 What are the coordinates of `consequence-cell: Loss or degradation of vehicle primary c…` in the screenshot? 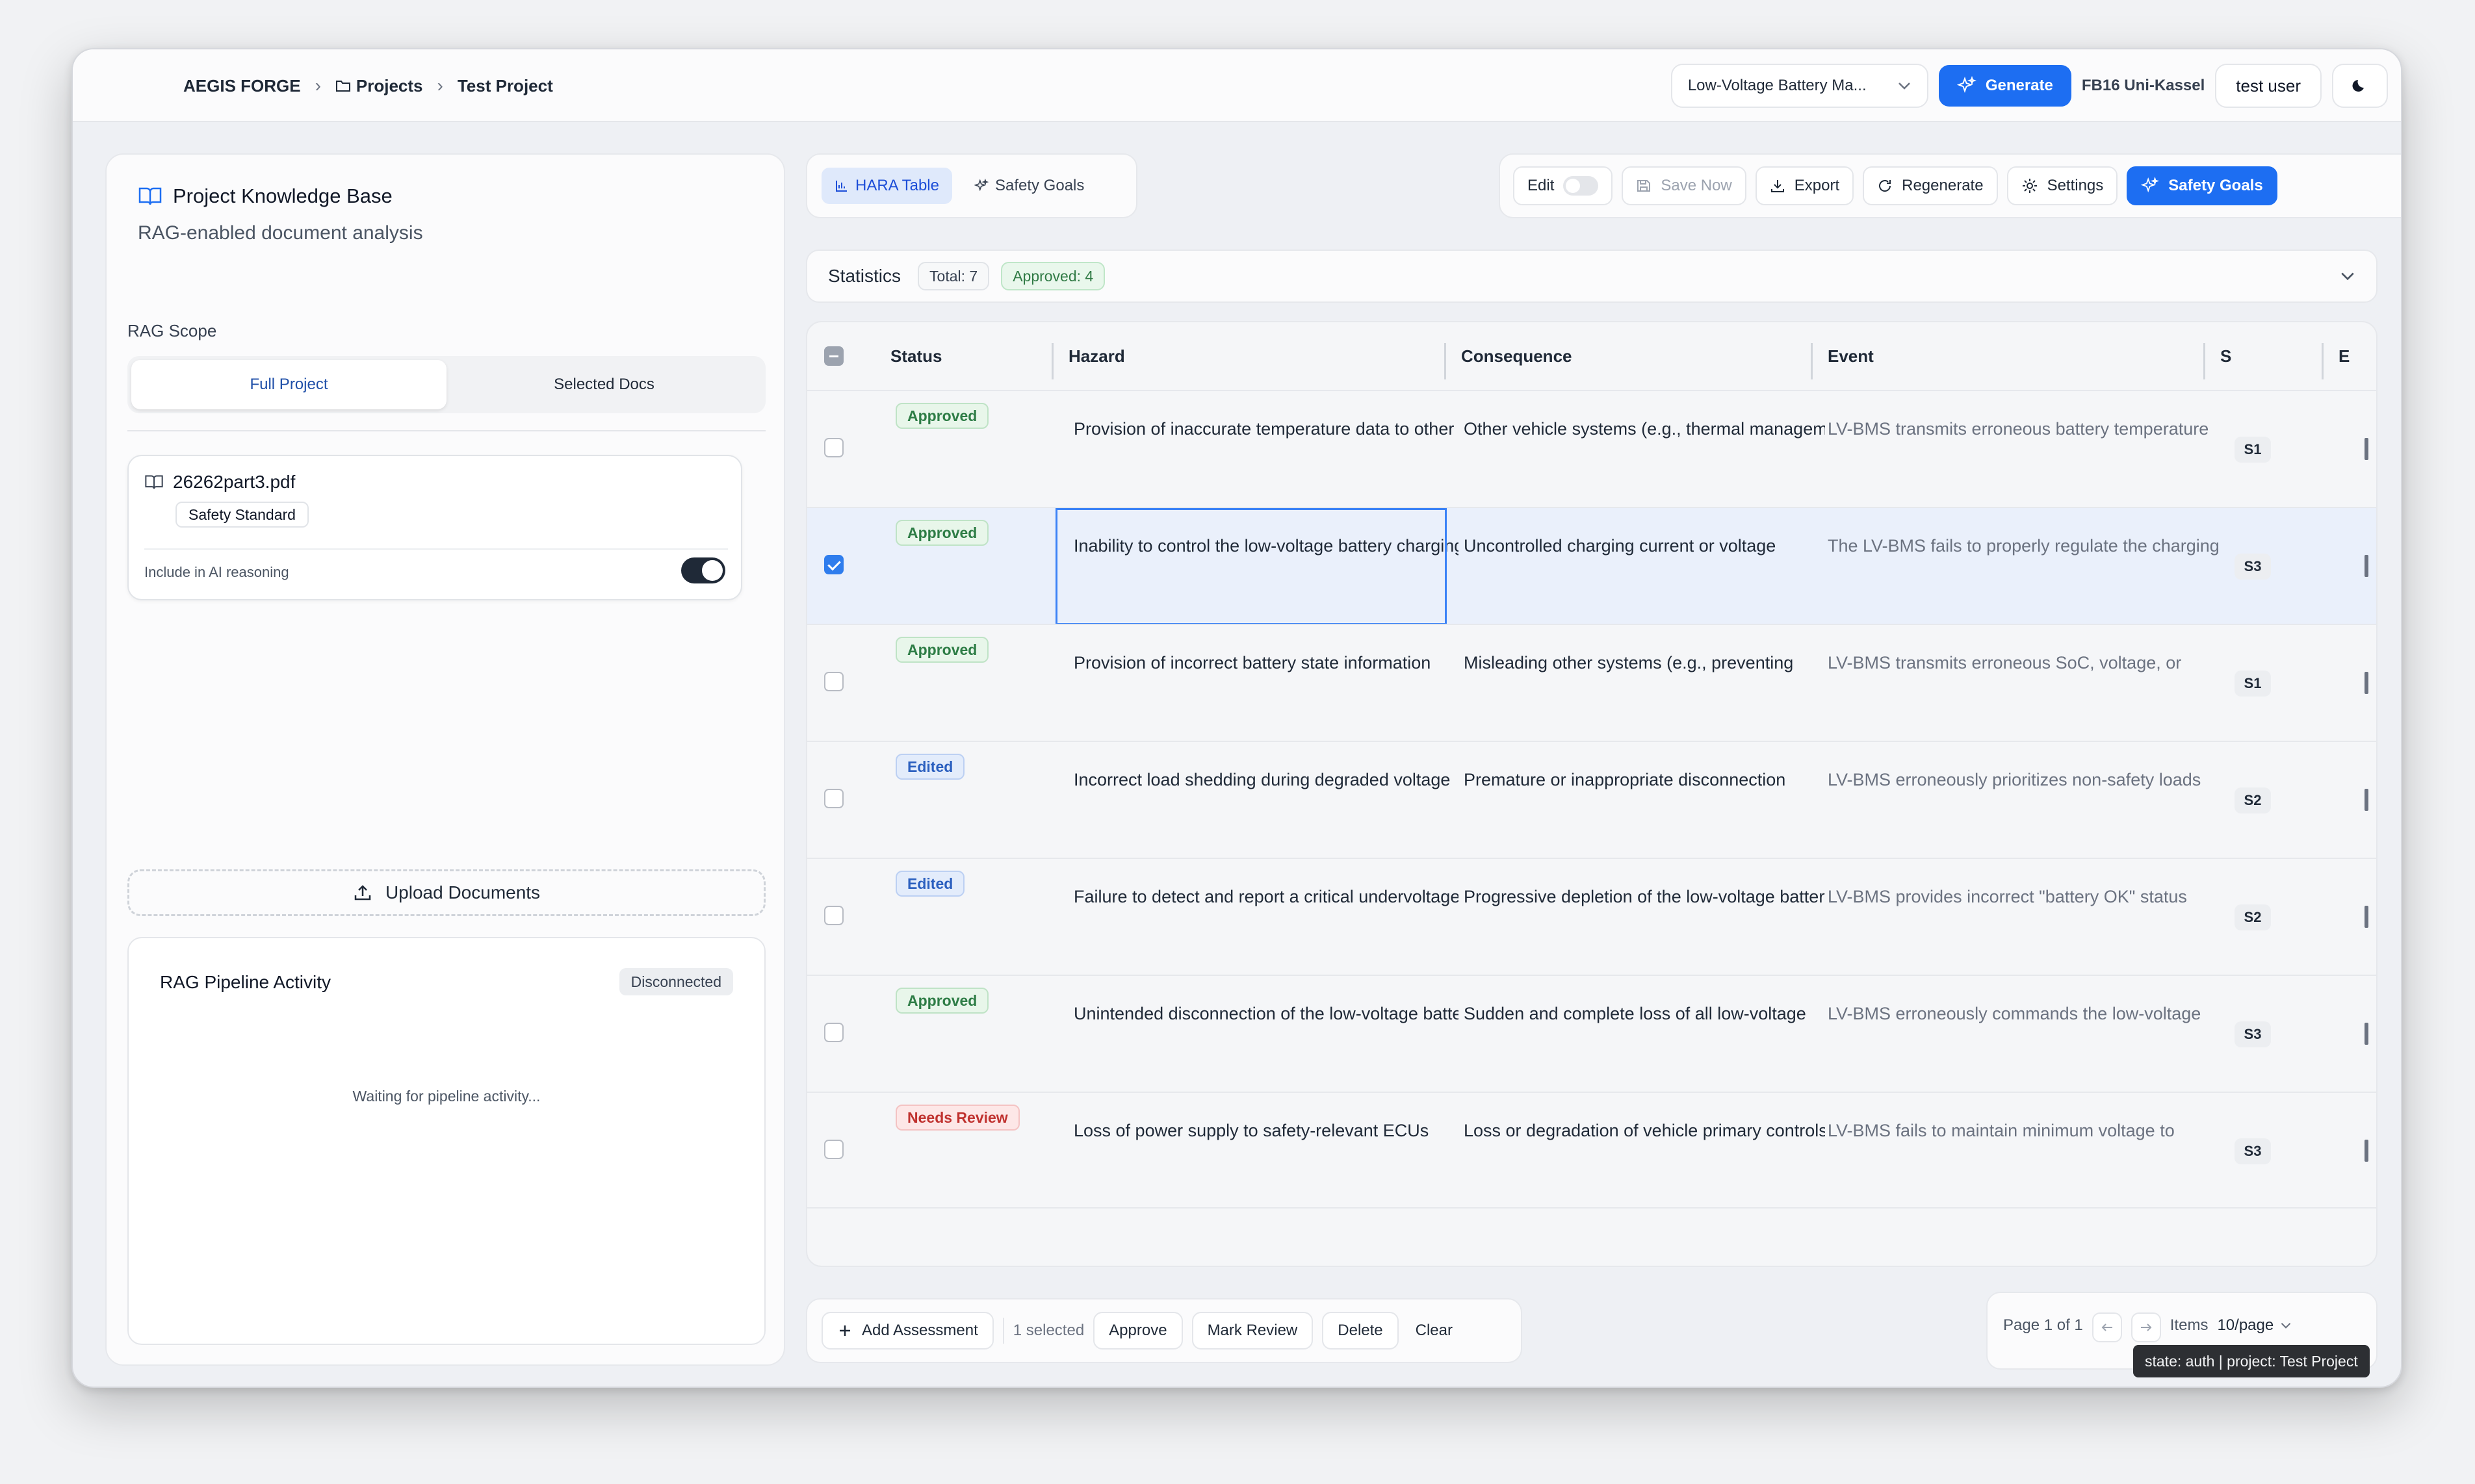 It's located at (1644, 1131).